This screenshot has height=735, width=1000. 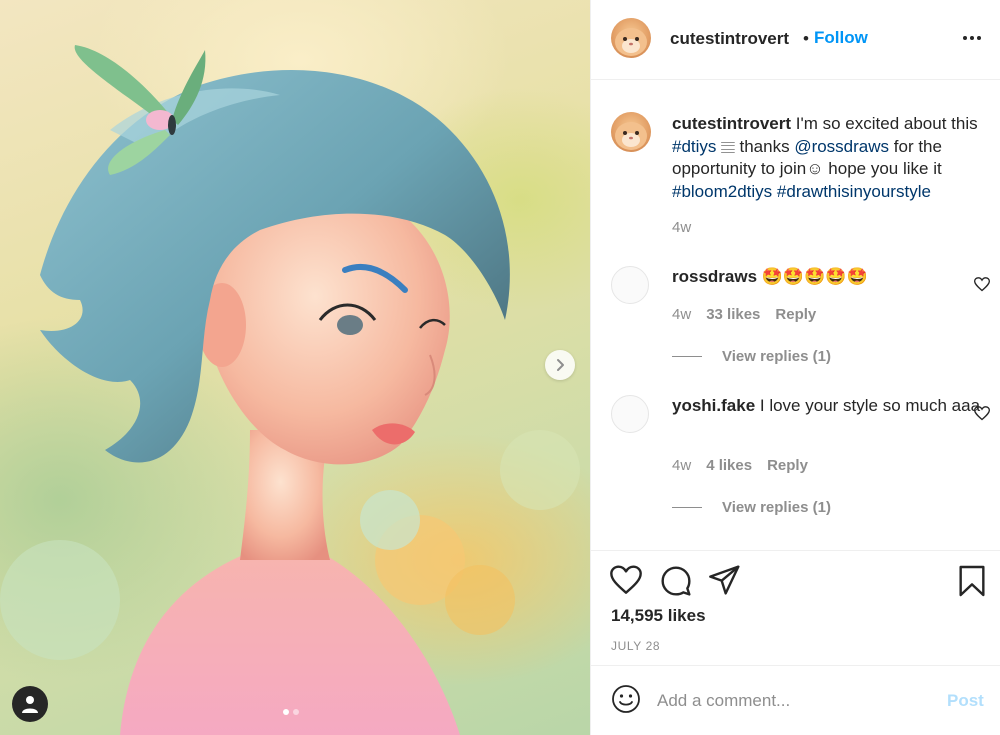 What do you see at coordinates (729, 465) in the screenshot?
I see `comment-likes: 4 likes` at bounding box center [729, 465].